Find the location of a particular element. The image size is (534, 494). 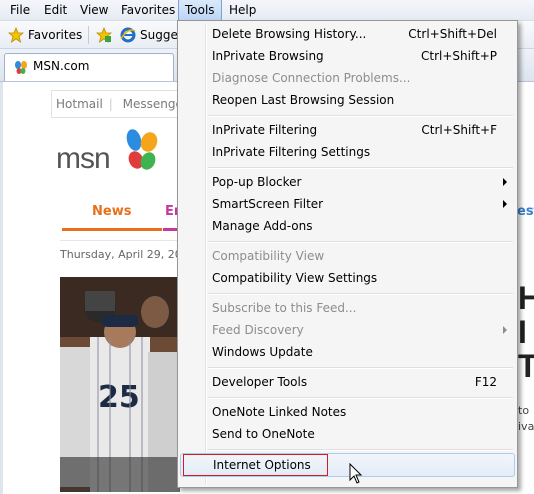

msn-logo: msn is located at coordinates (111, 153).